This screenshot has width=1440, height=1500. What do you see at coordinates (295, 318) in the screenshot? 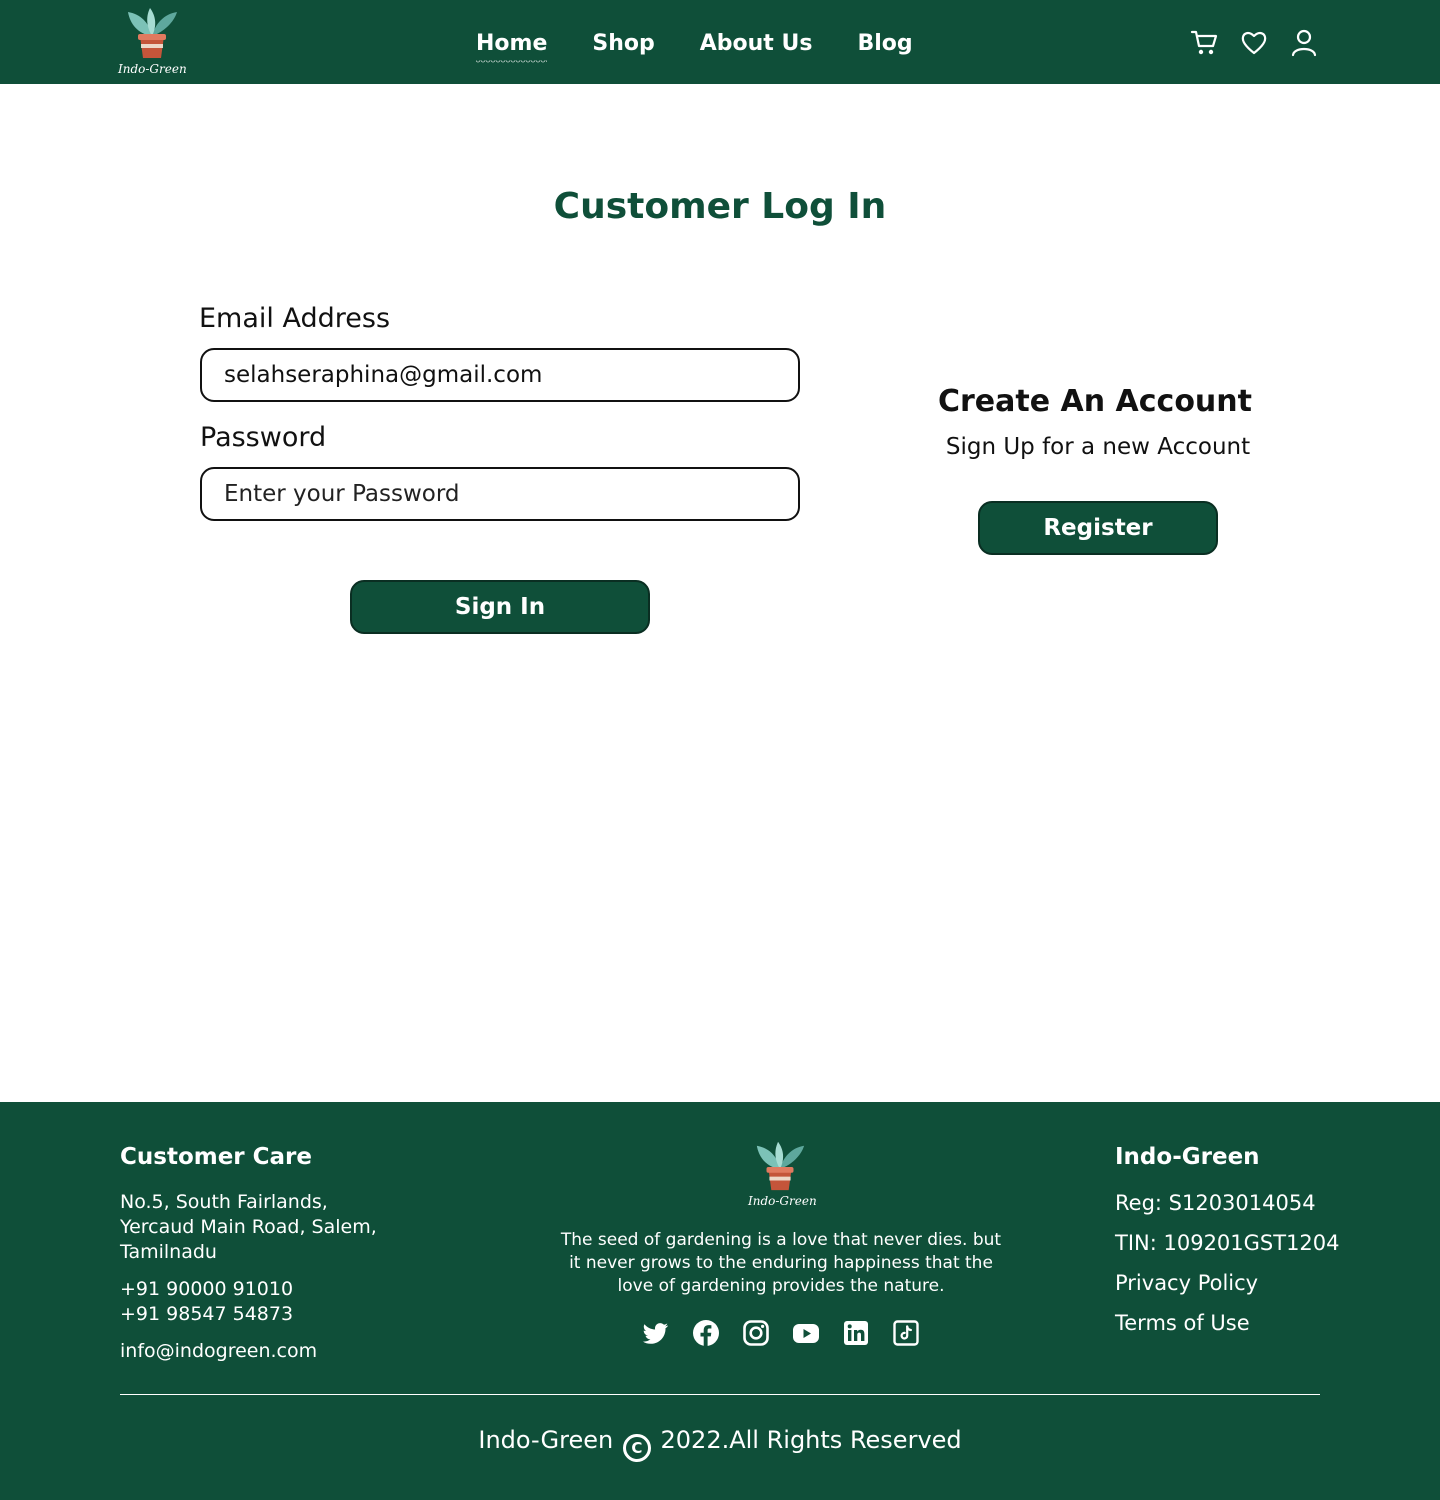
I see `email-label: Email Address` at bounding box center [295, 318].